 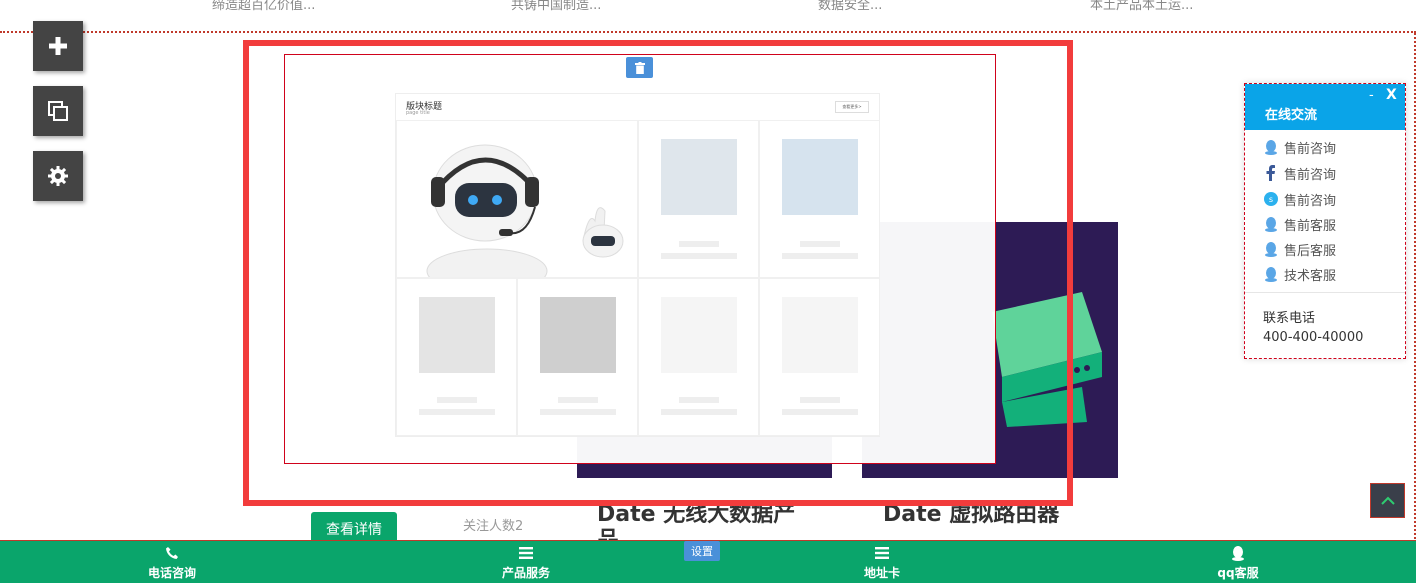 I want to click on chat-contact-item: s 售前咨询, so click(x=1299, y=199).